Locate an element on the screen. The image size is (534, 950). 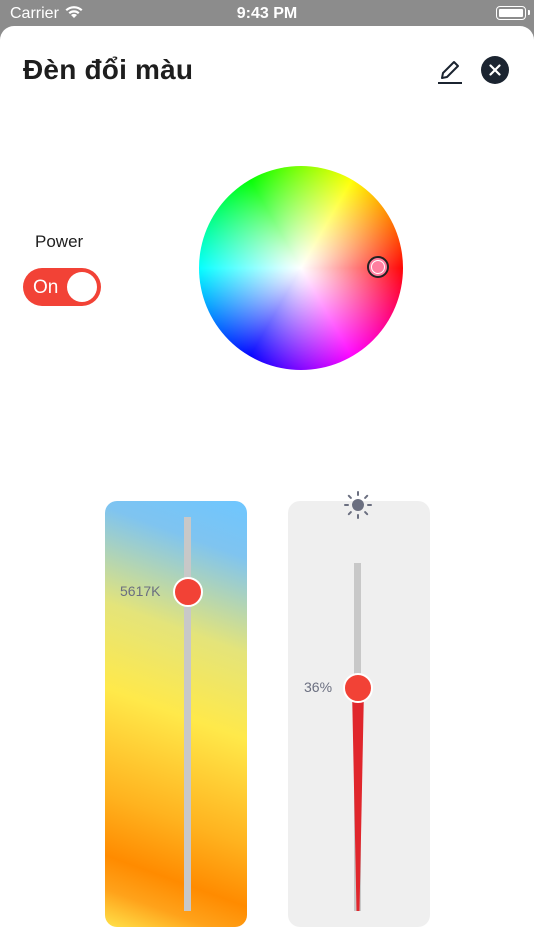
brightness-fill is located at coordinates (358, 799).